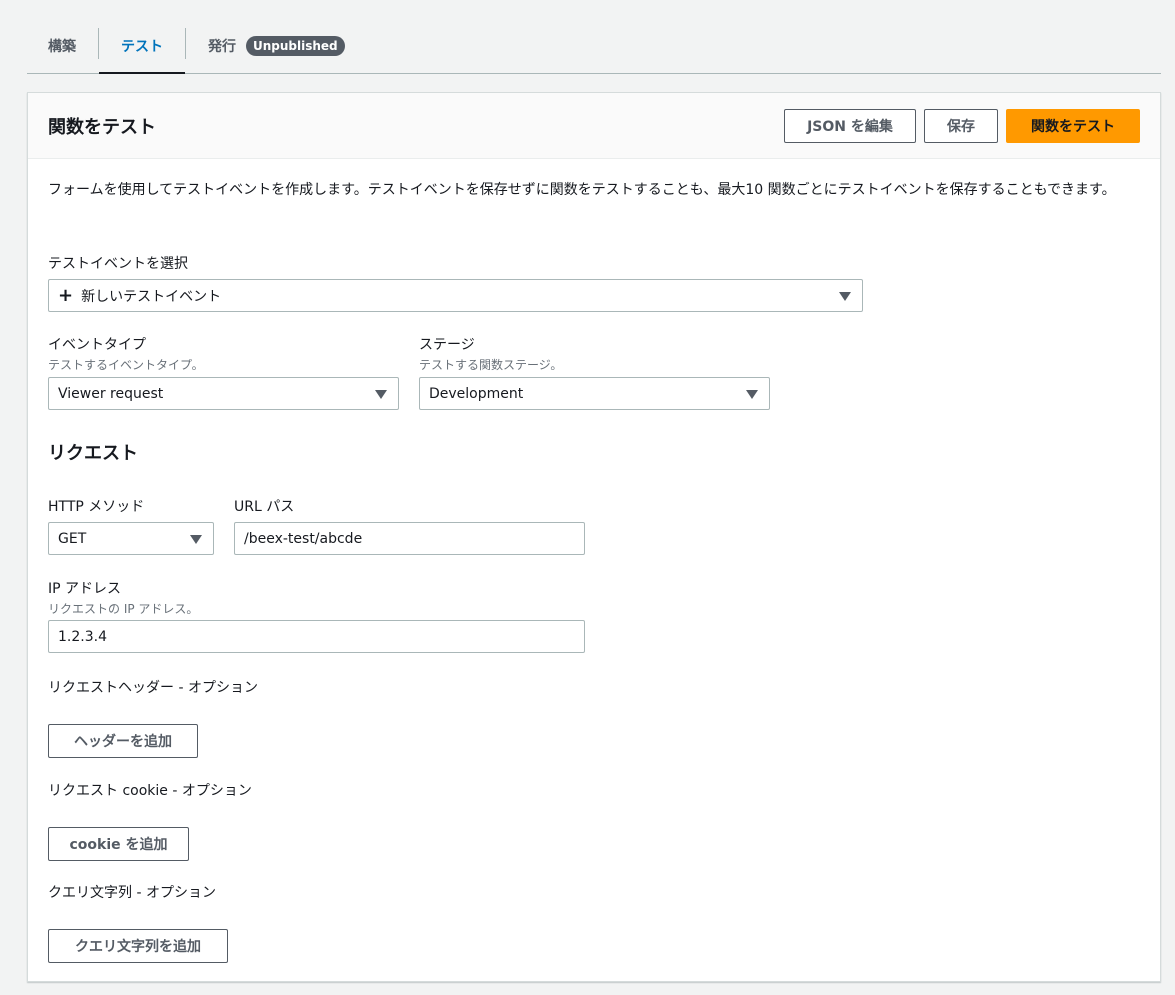  What do you see at coordinates (66, 295) in the screenshot?
I see `plus-icon: +` at bounding box center [66, 295].